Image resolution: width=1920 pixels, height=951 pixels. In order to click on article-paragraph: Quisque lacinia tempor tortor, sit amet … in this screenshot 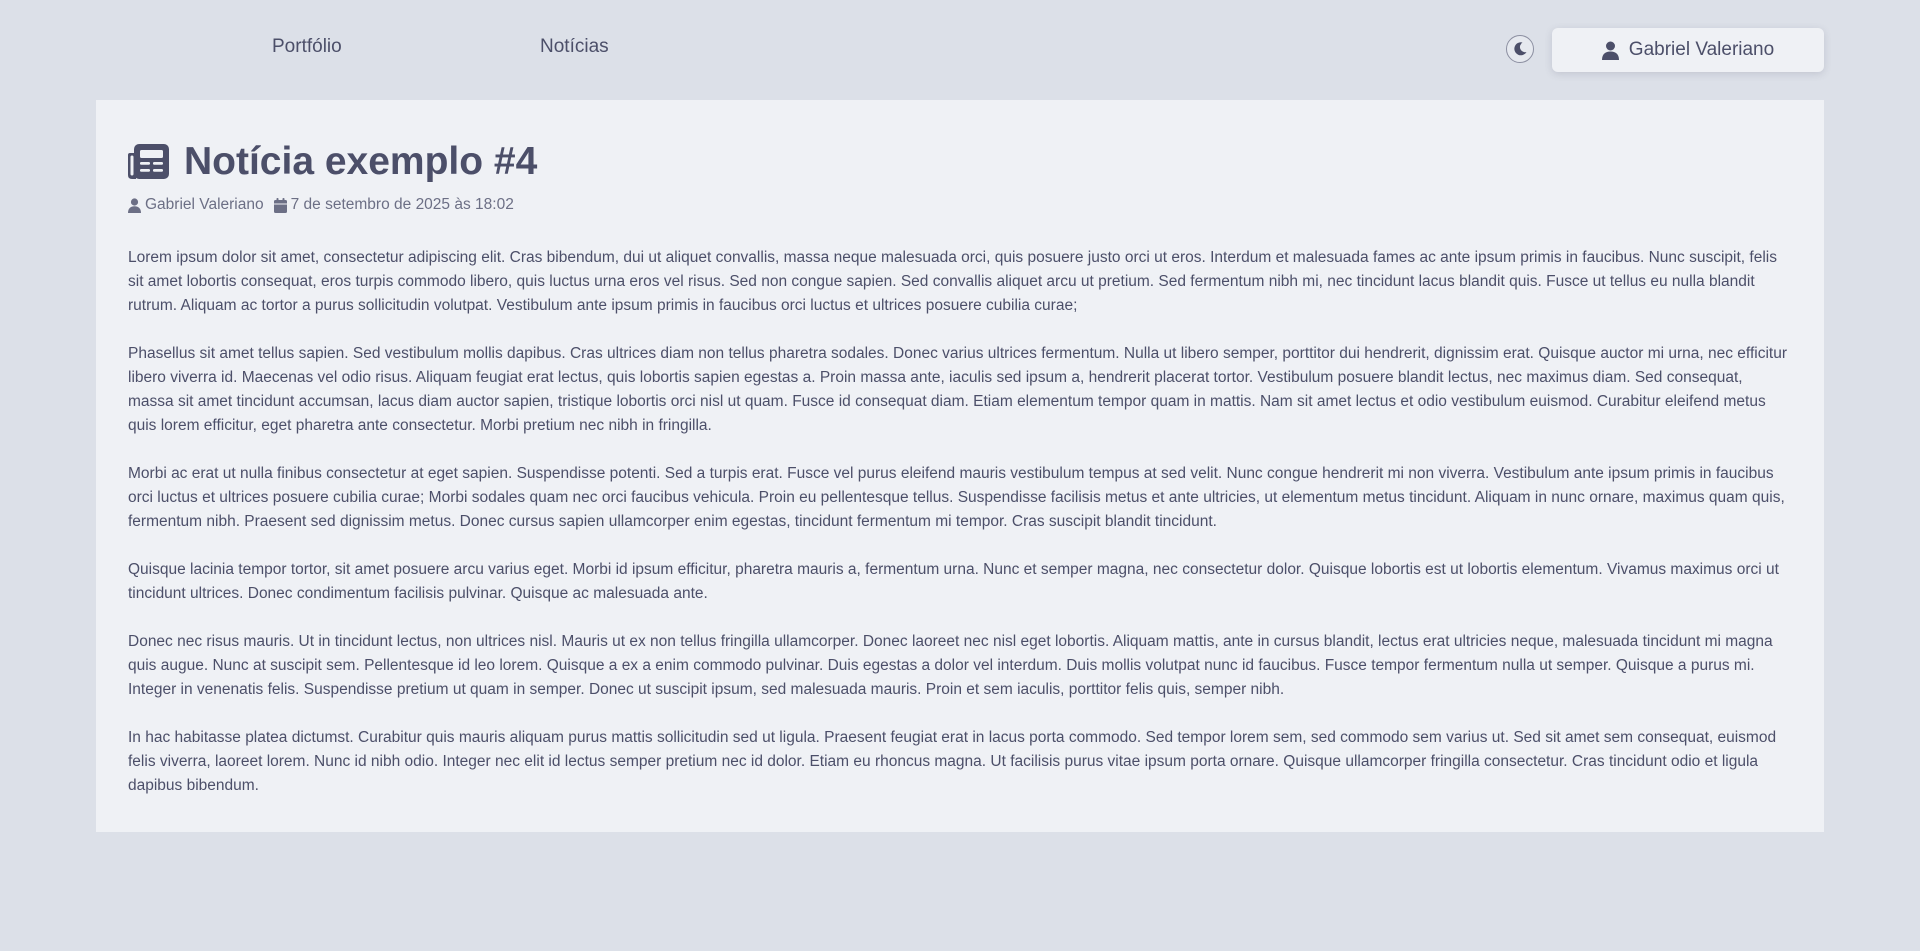, I will do `click(953, 581)`.